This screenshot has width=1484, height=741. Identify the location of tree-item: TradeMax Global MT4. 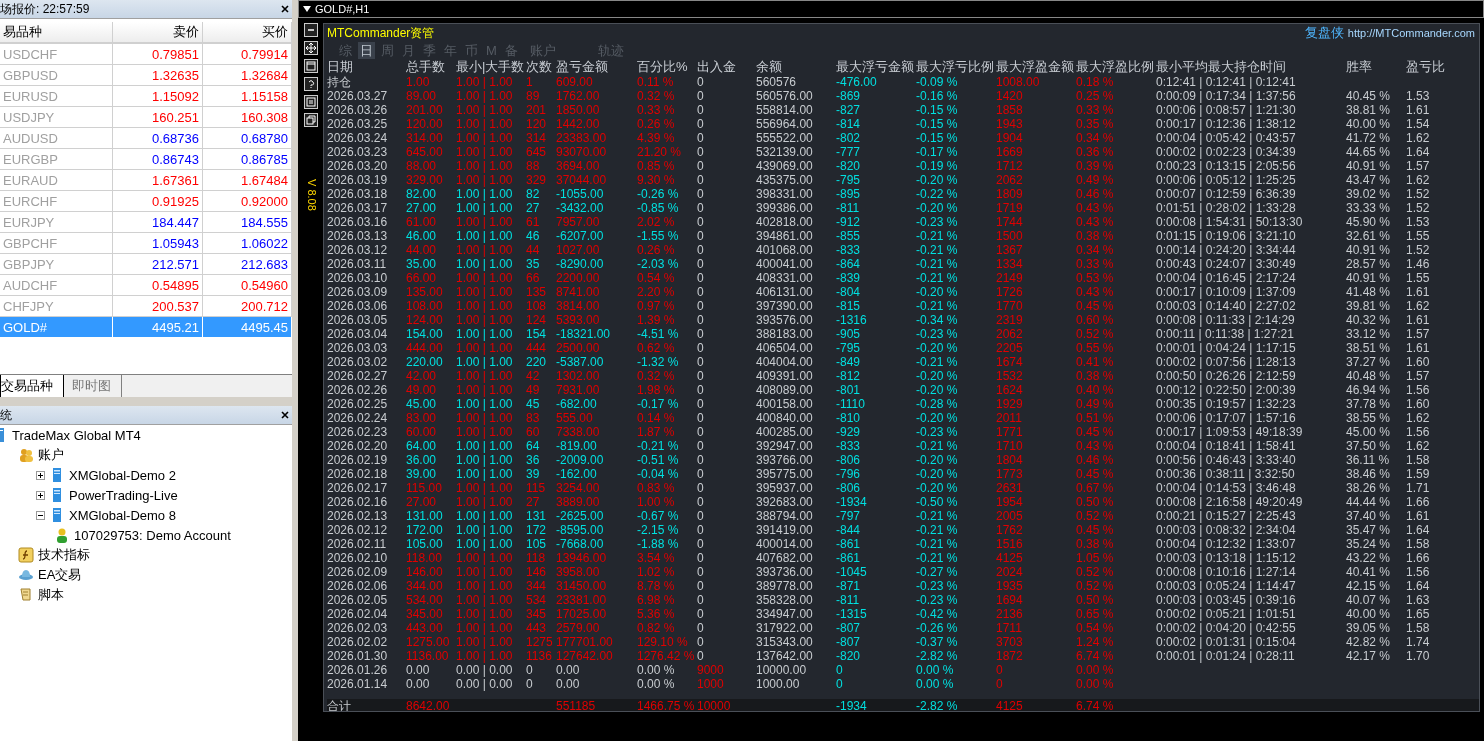
(76, 435).